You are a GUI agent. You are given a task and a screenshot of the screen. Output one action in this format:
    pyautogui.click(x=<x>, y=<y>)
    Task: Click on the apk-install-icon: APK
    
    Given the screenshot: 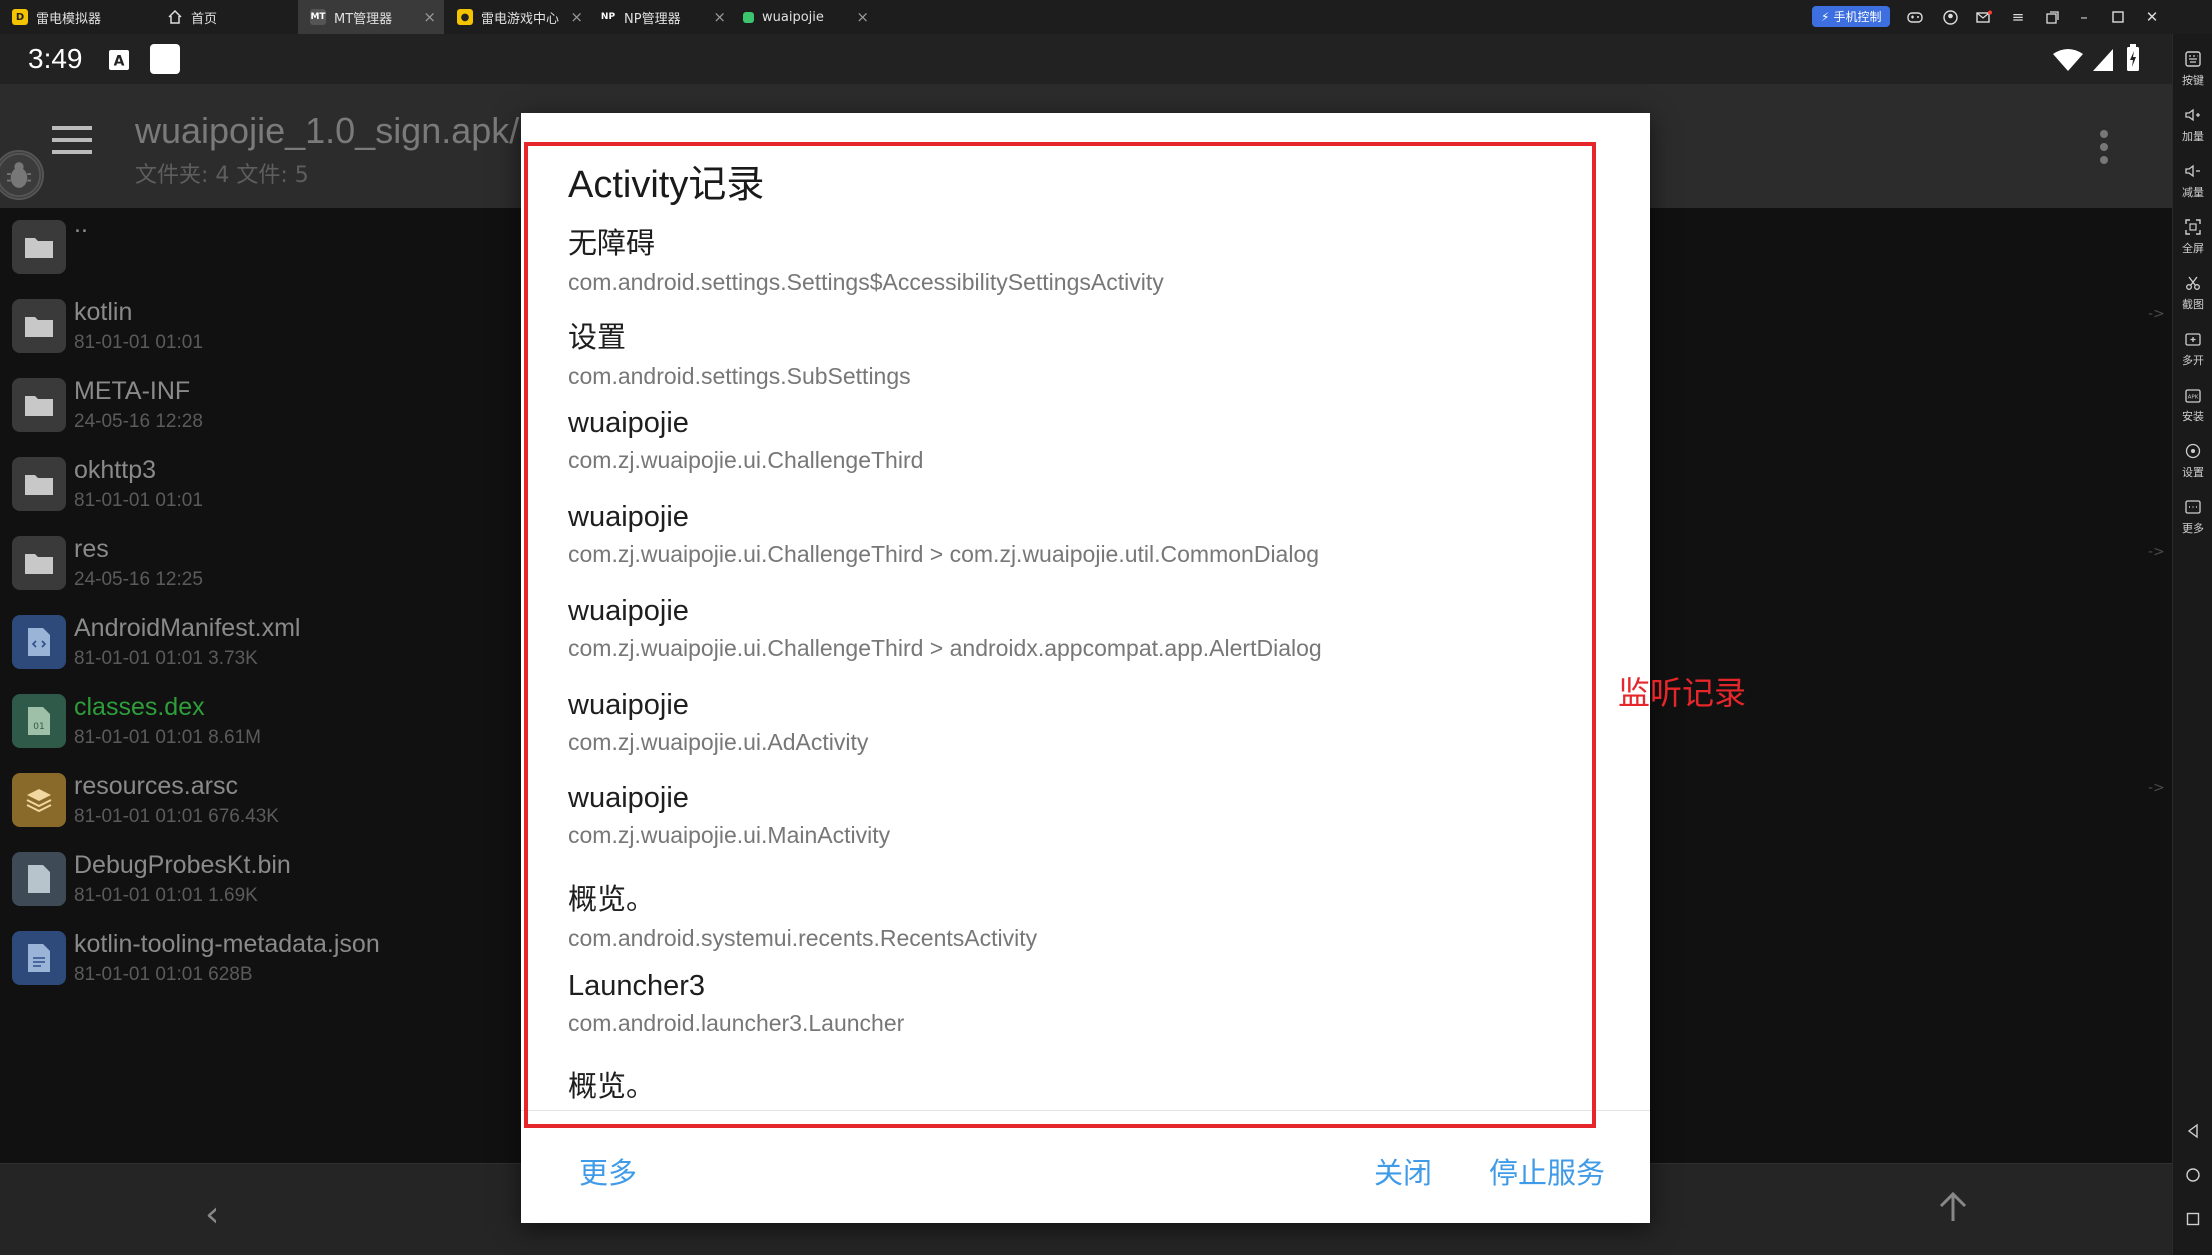 What is the action you would take?
    pyautogui.click(x=2193, y=396)
    